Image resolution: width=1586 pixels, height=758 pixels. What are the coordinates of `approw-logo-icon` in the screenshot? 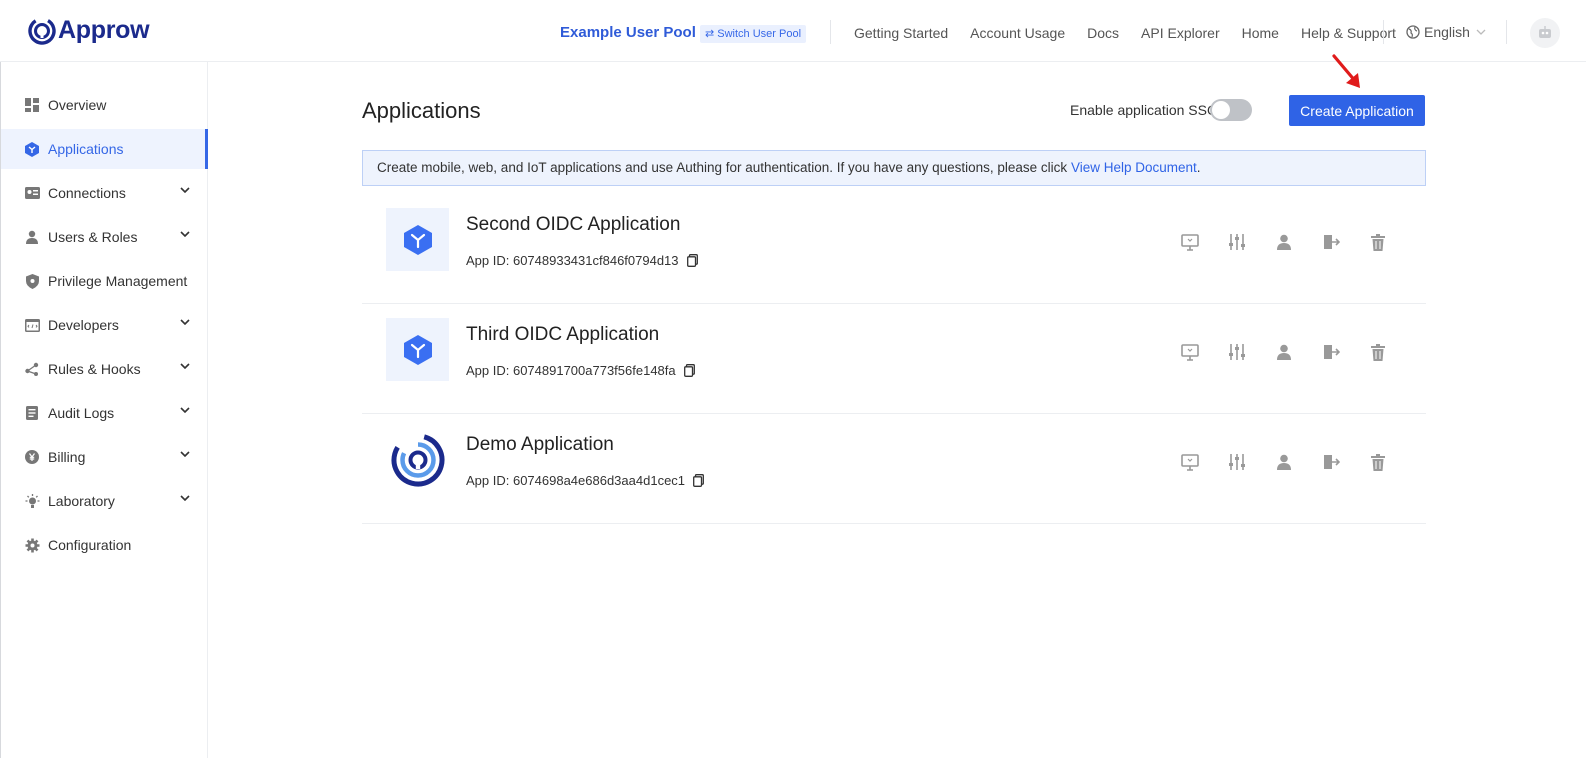 It's located at (42, 30).